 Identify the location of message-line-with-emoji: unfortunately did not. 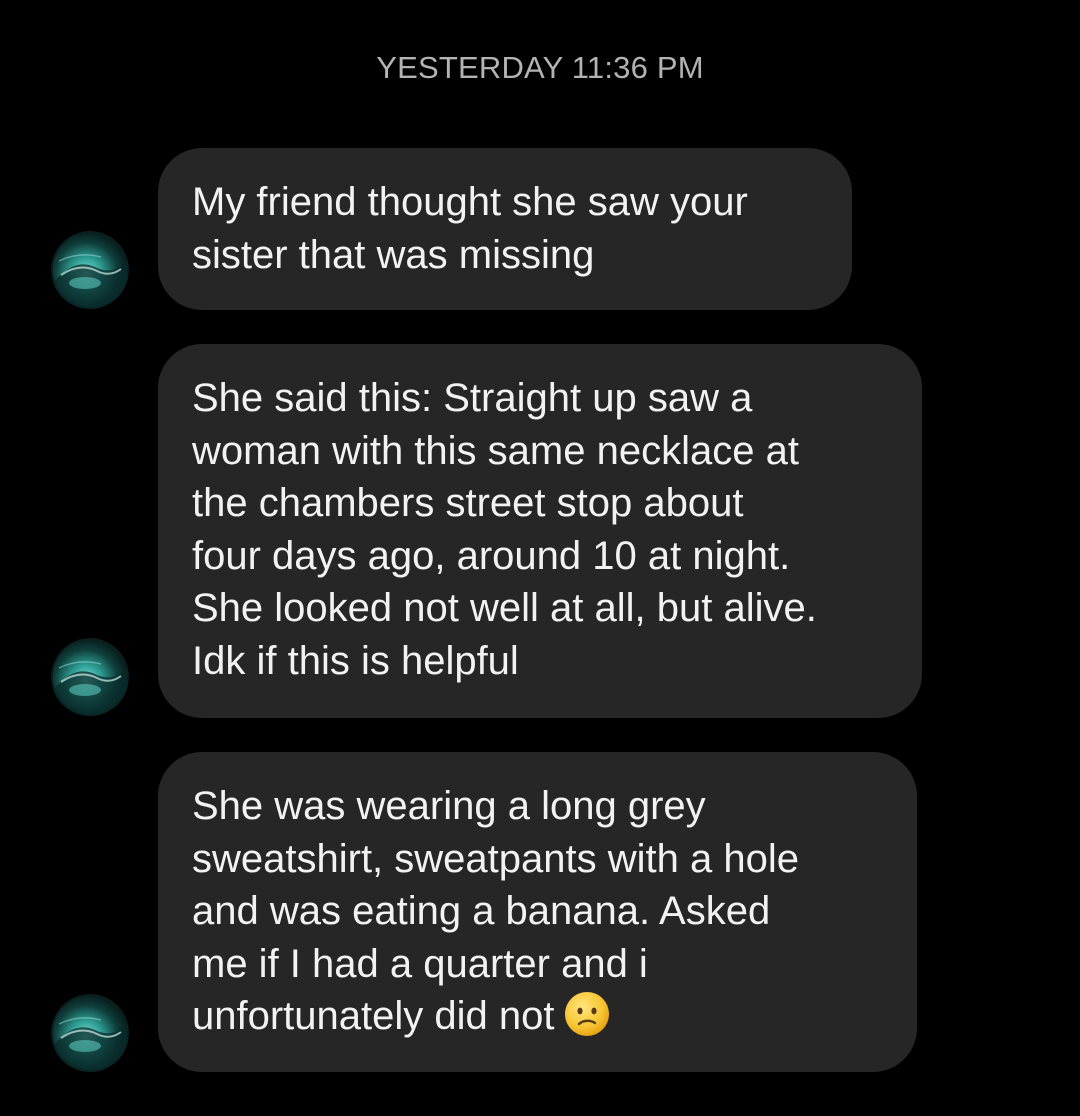
(537, 1016).